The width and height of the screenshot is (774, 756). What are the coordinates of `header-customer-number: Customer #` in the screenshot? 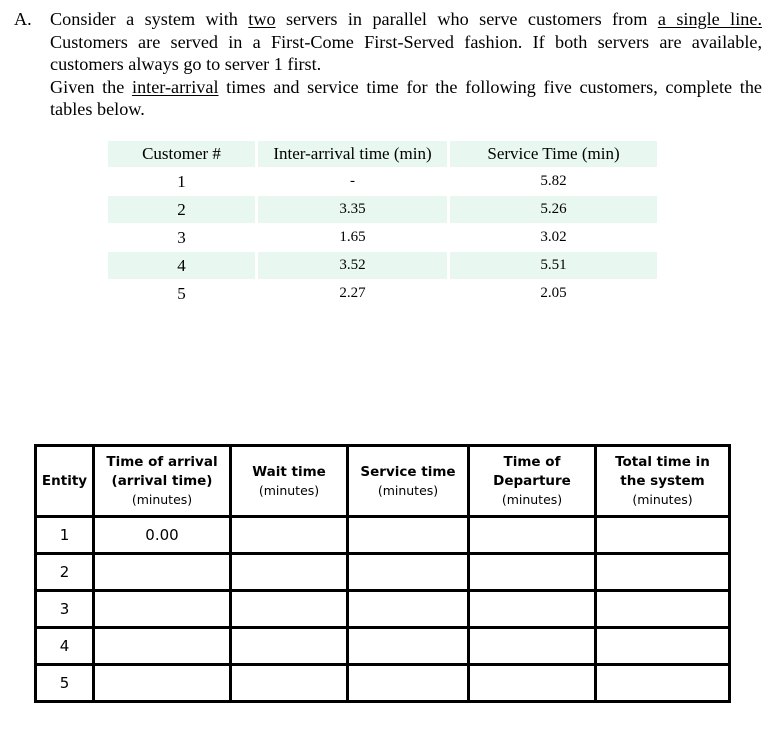 It's located at (181, 154).